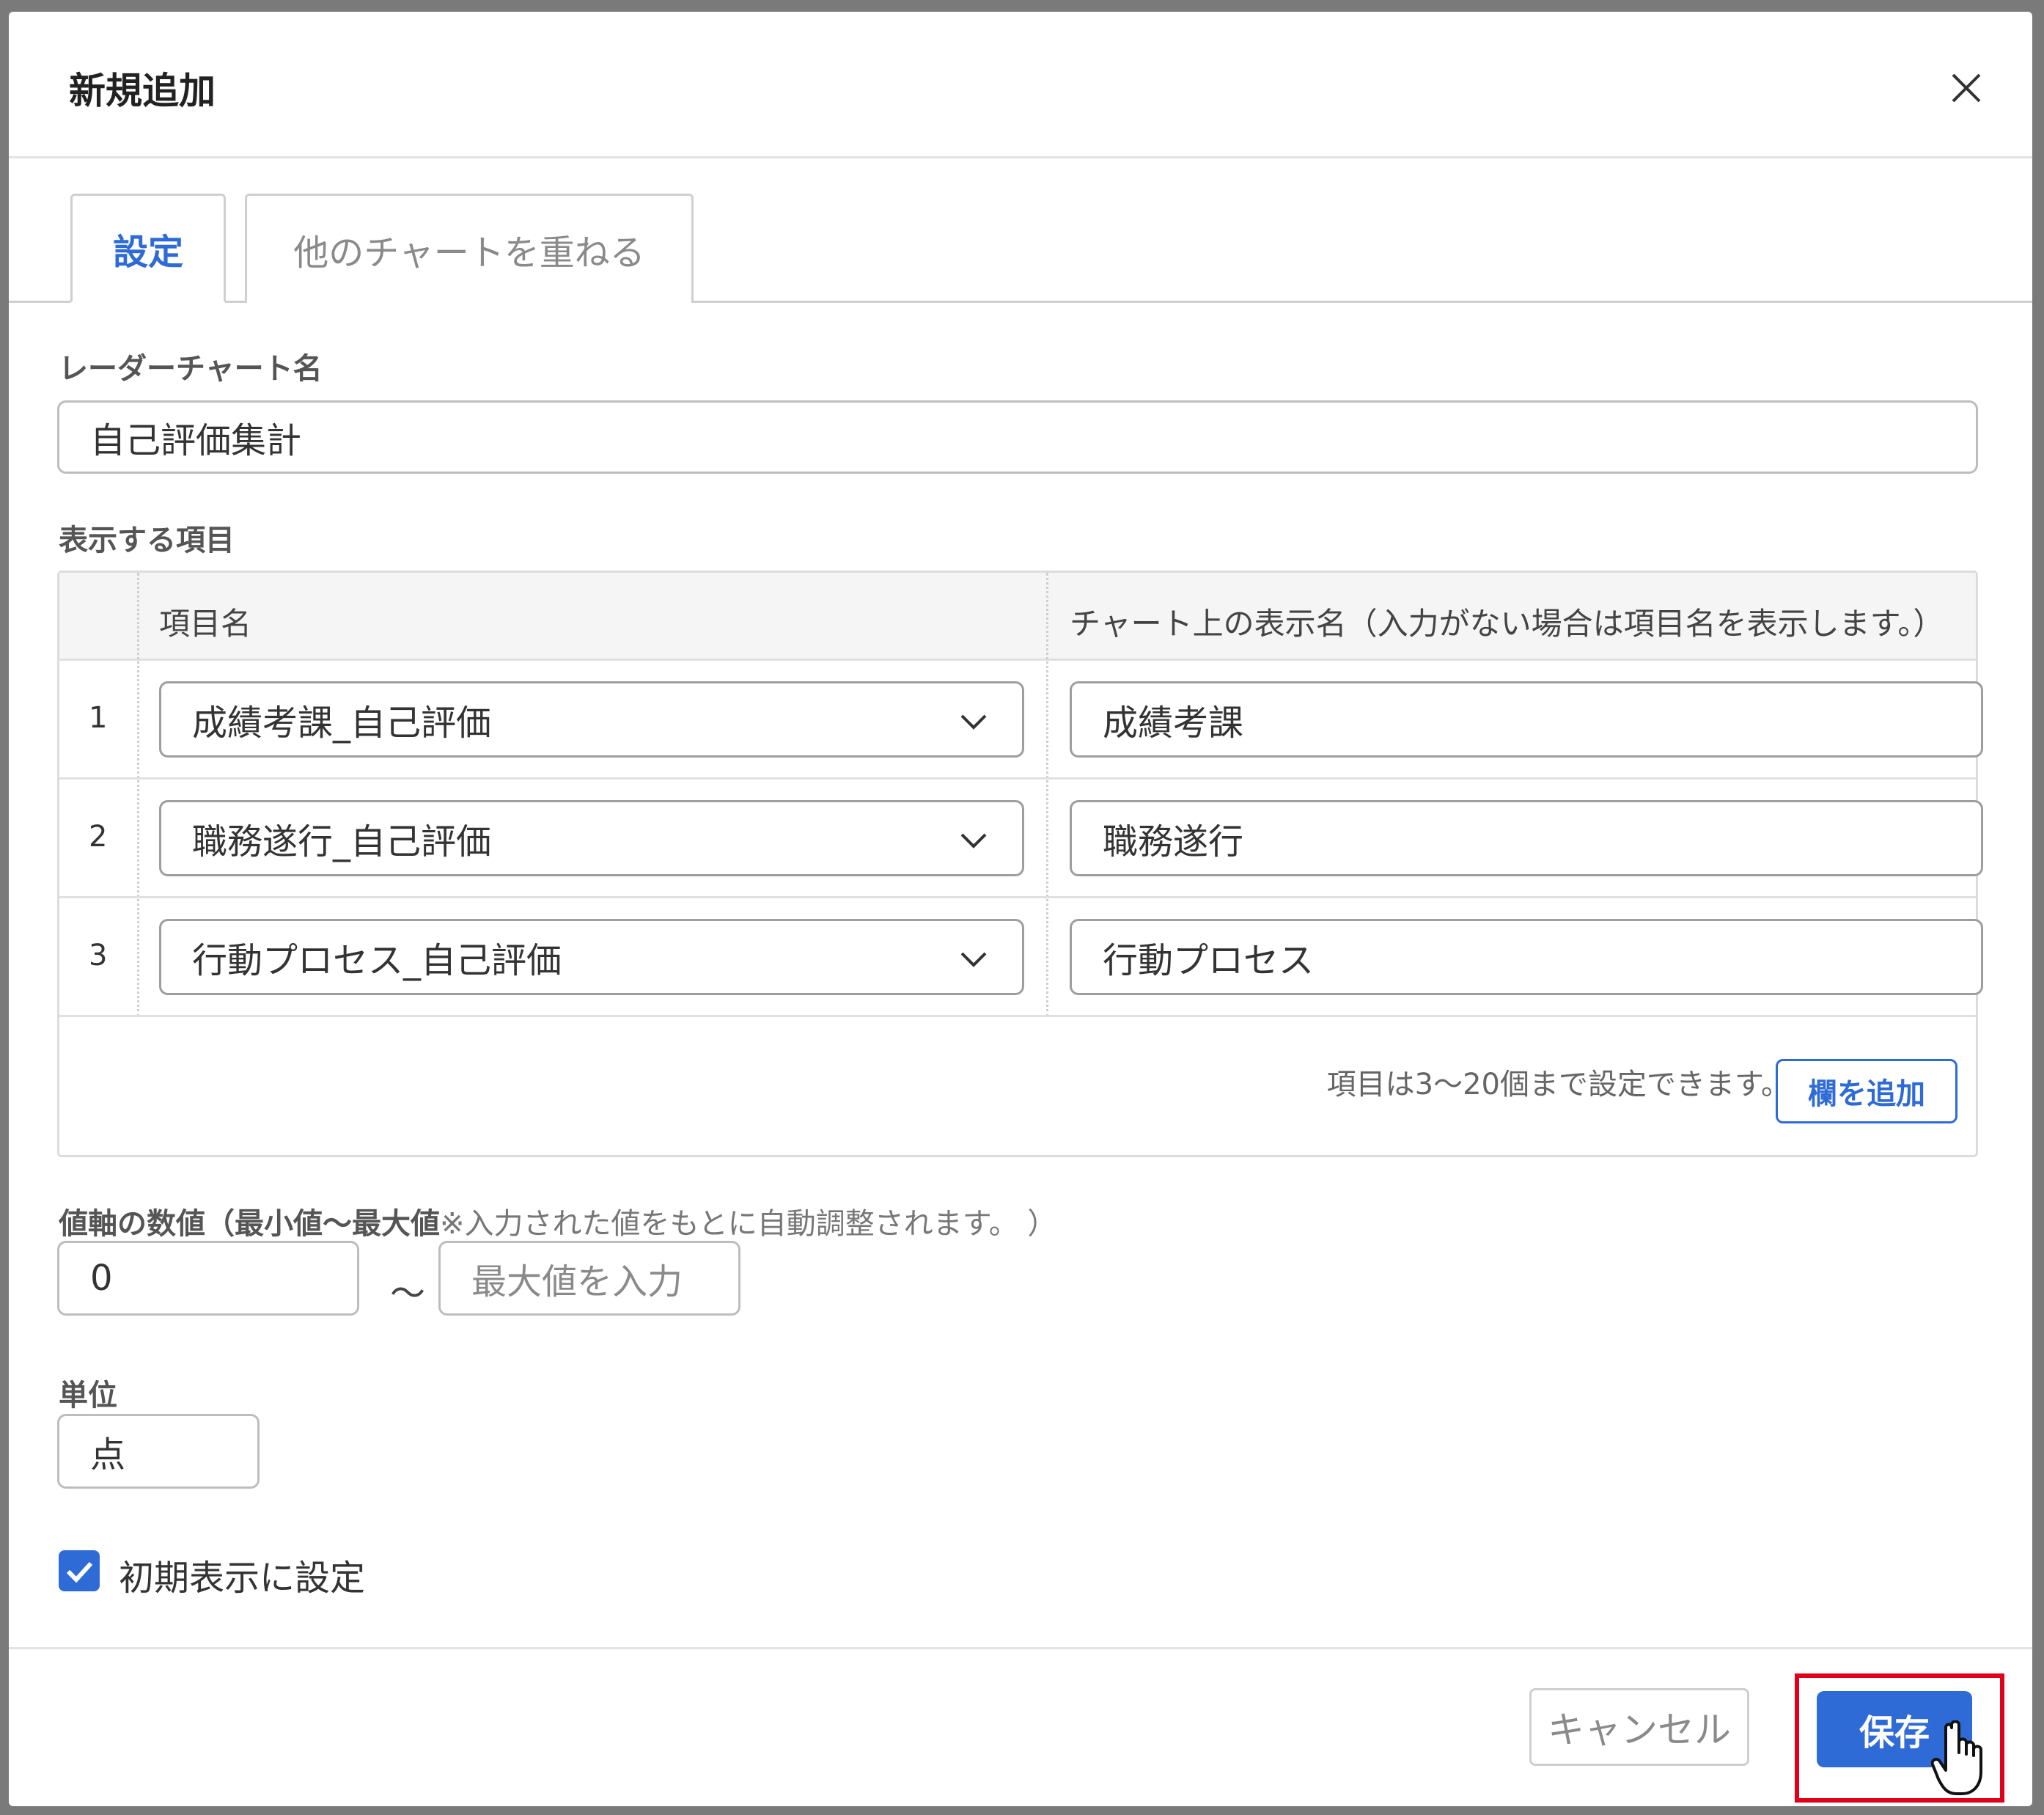 This screenshot has width=2044, height=1815. What do you see at coordinates (1558, 1084) in the screenshot?
I see `items-limit-note: 項目は3〜20個まで設定できます。` at bounding box center [1558, 1084].